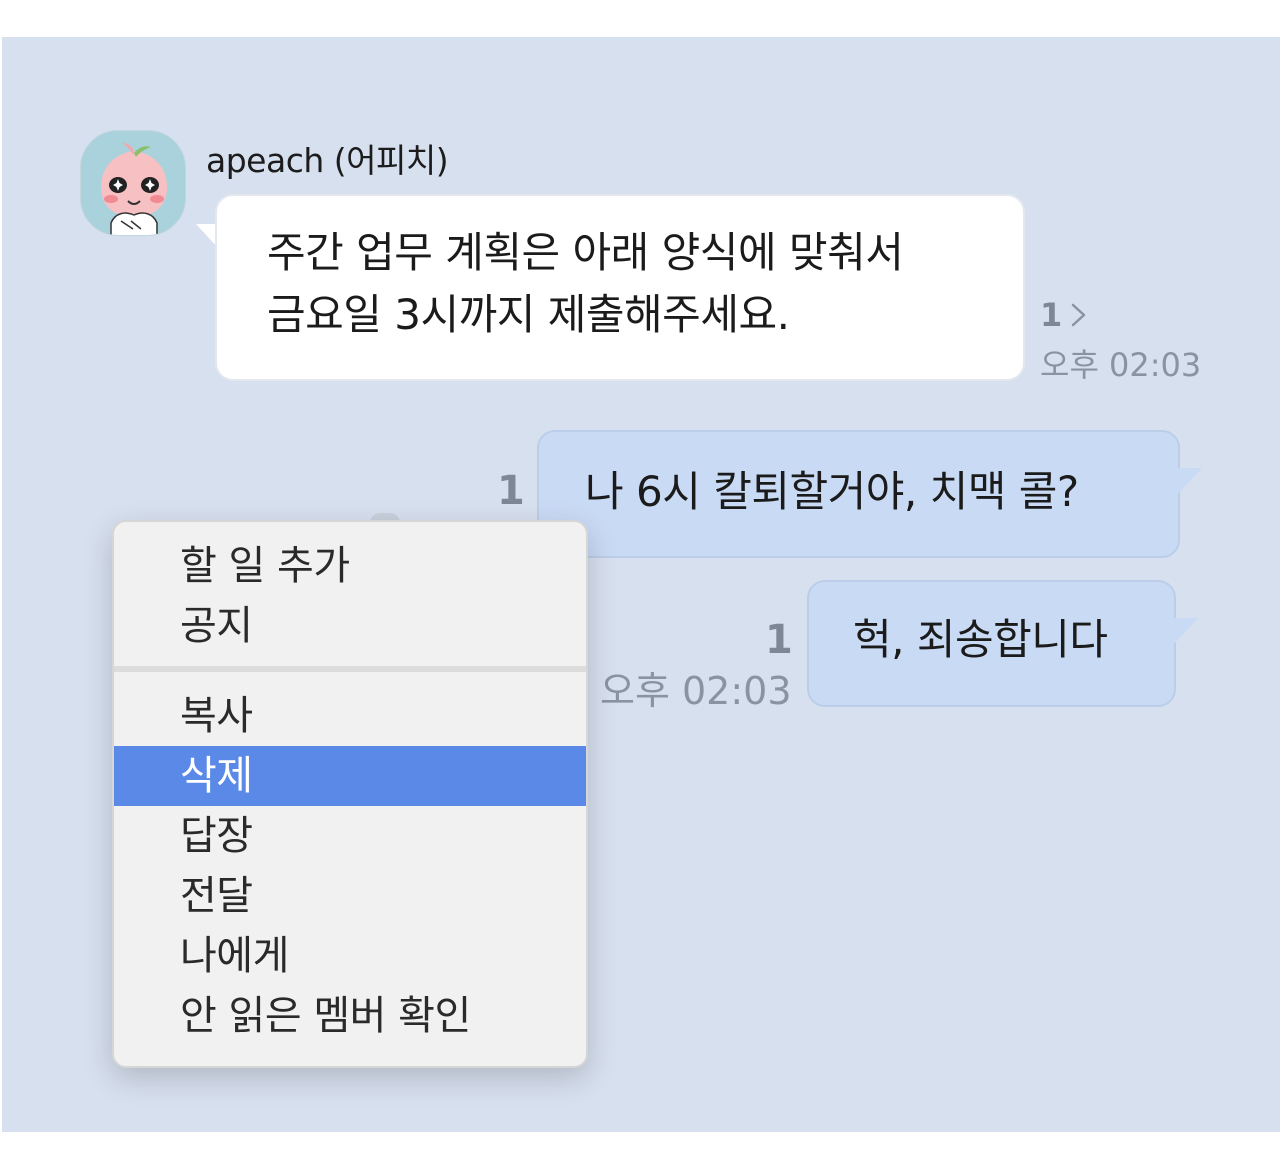 This screenshot has width=1280, height=1170. I want to click on chevron-right-icon, so click(1079, 315).